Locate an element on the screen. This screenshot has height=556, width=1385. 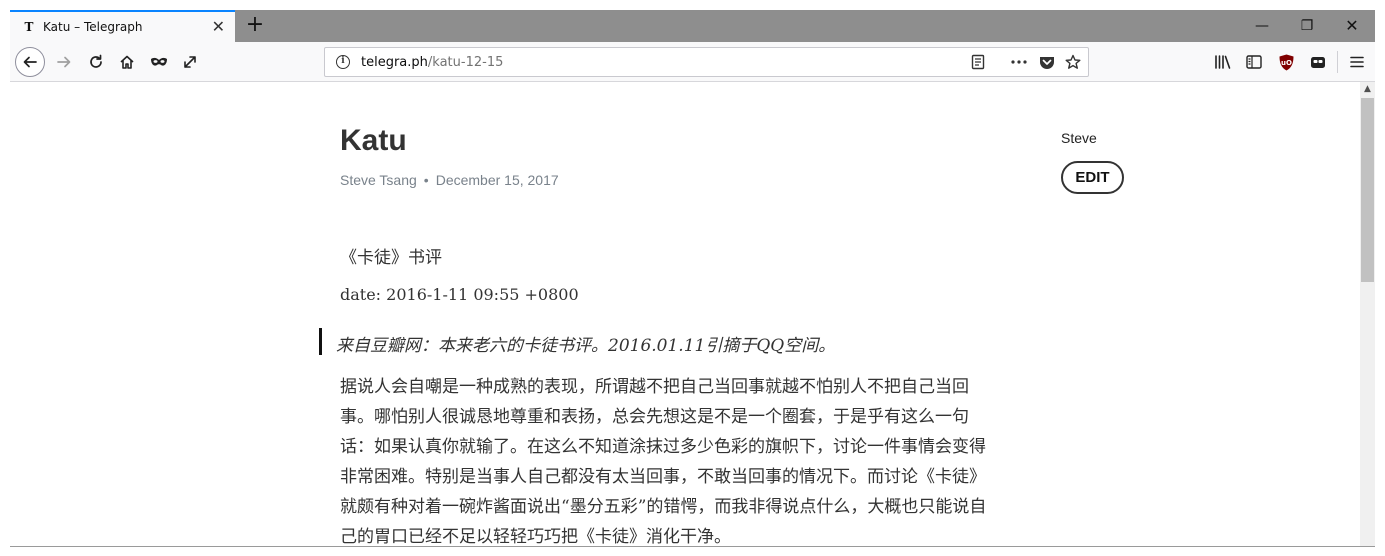
bookmark-button is located at coordinates (1073, 62).